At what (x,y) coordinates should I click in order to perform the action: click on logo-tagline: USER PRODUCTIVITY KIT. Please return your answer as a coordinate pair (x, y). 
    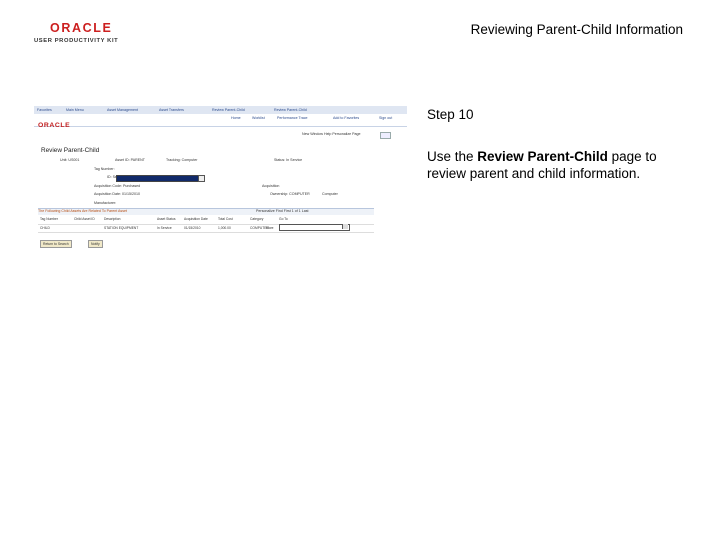
    Looking at the image, I should click on (76, 41).